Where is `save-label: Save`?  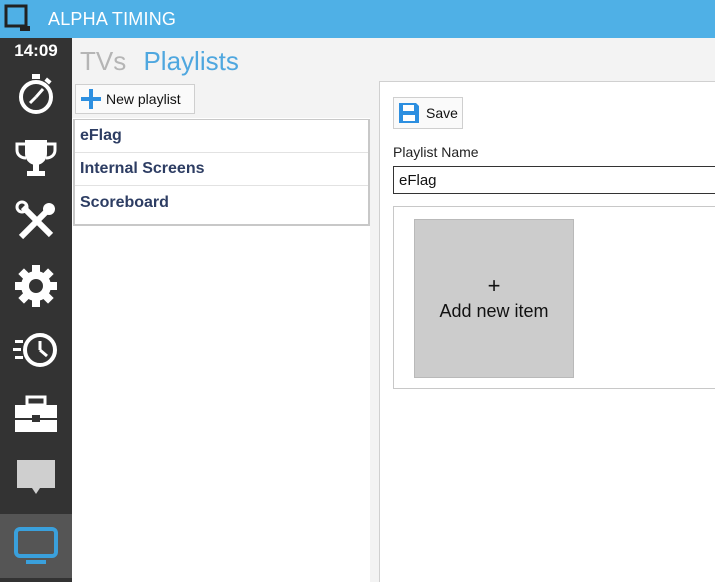
save-label: Save is located at coordinates (442, 113).